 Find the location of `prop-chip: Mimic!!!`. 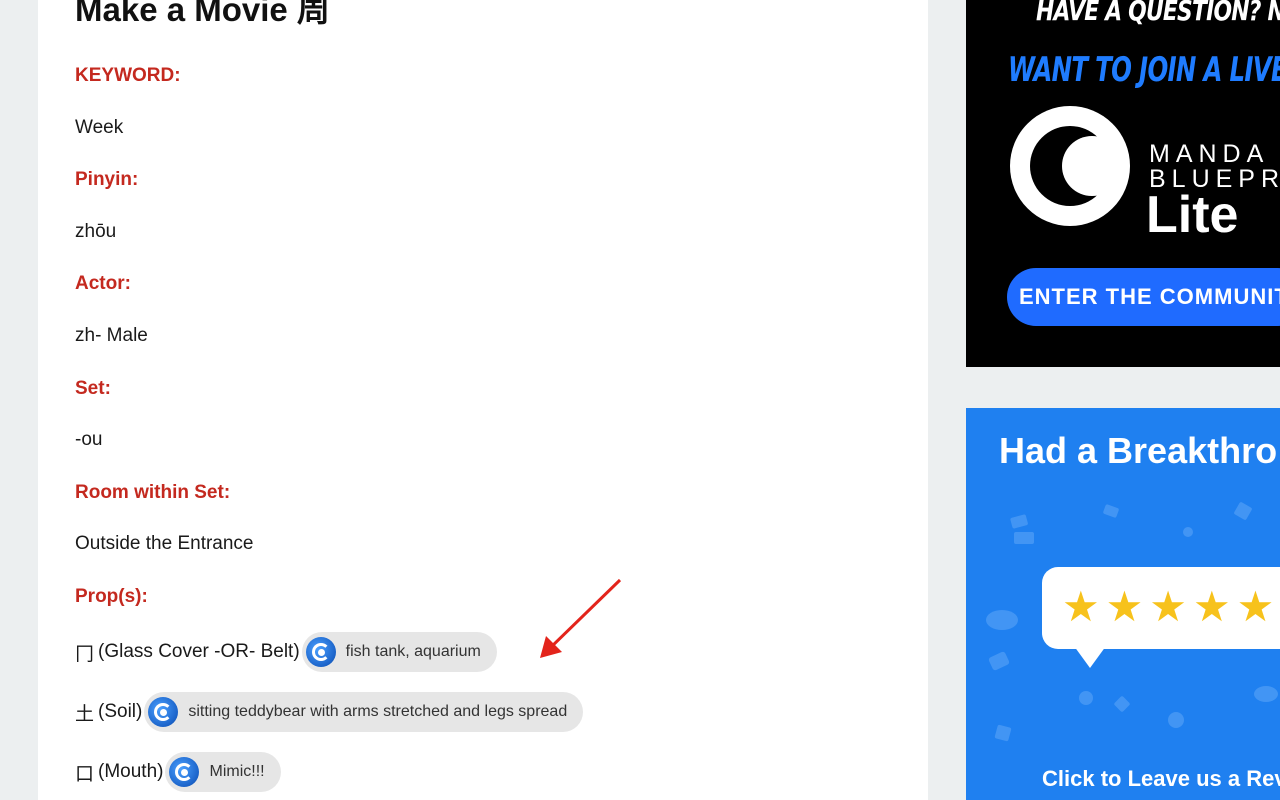

prop-chip: Mimic!!! is located at coordinates (223, 772).